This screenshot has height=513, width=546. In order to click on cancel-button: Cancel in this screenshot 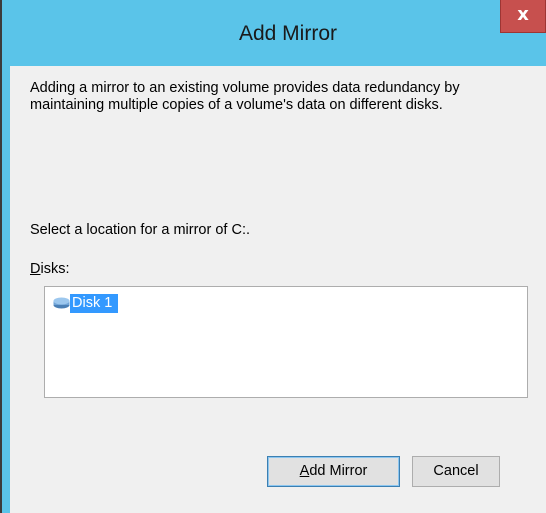, I will do `click(456, 471)`.